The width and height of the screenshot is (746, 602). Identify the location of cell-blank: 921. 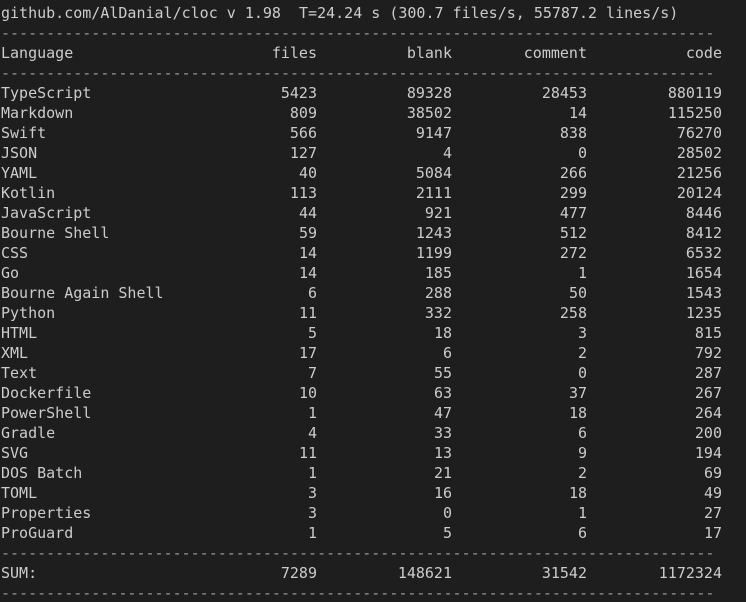
(438, 213).